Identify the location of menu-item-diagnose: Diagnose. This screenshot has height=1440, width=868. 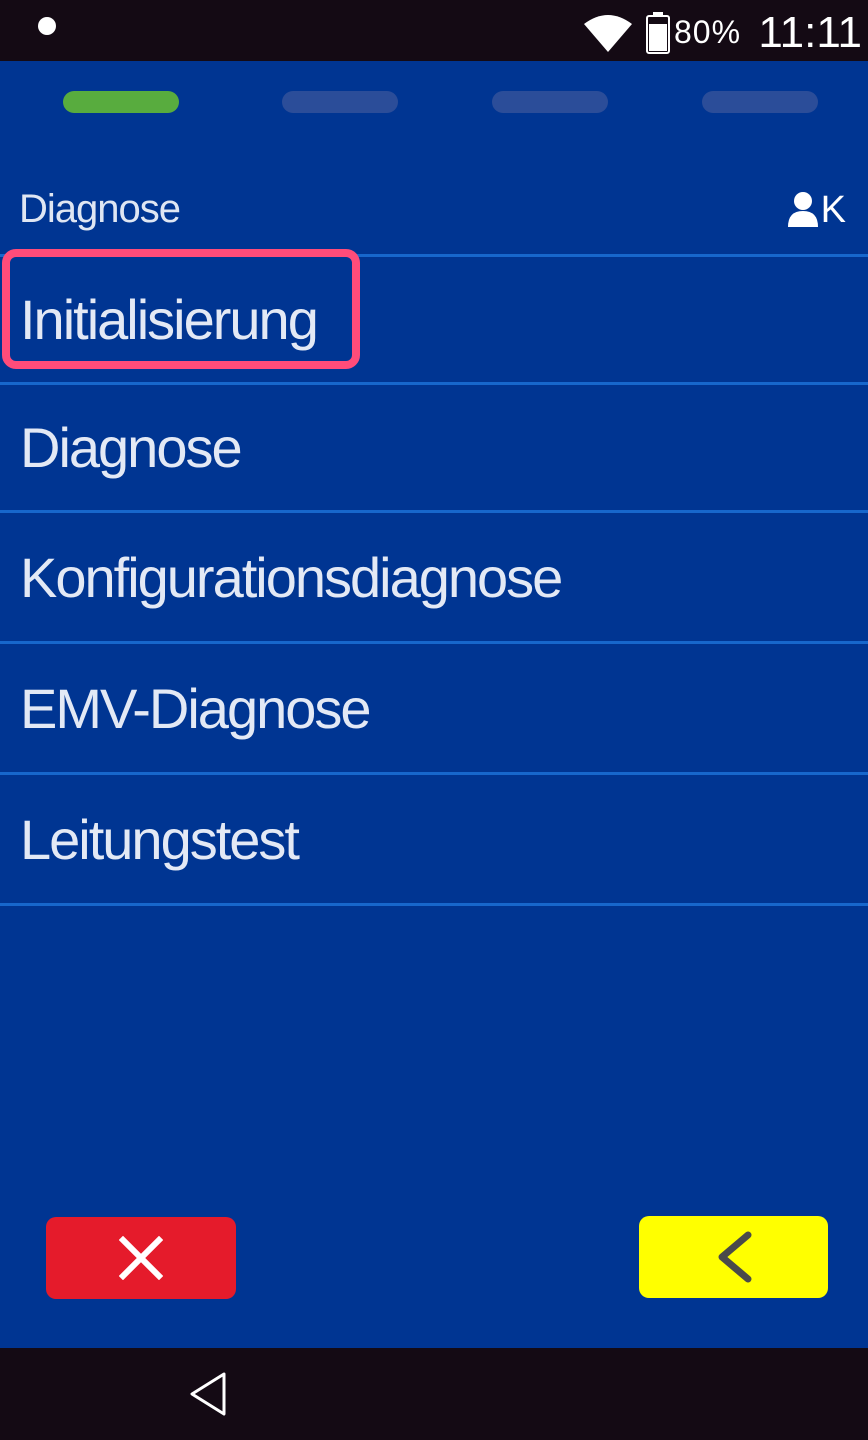
(434, 447).